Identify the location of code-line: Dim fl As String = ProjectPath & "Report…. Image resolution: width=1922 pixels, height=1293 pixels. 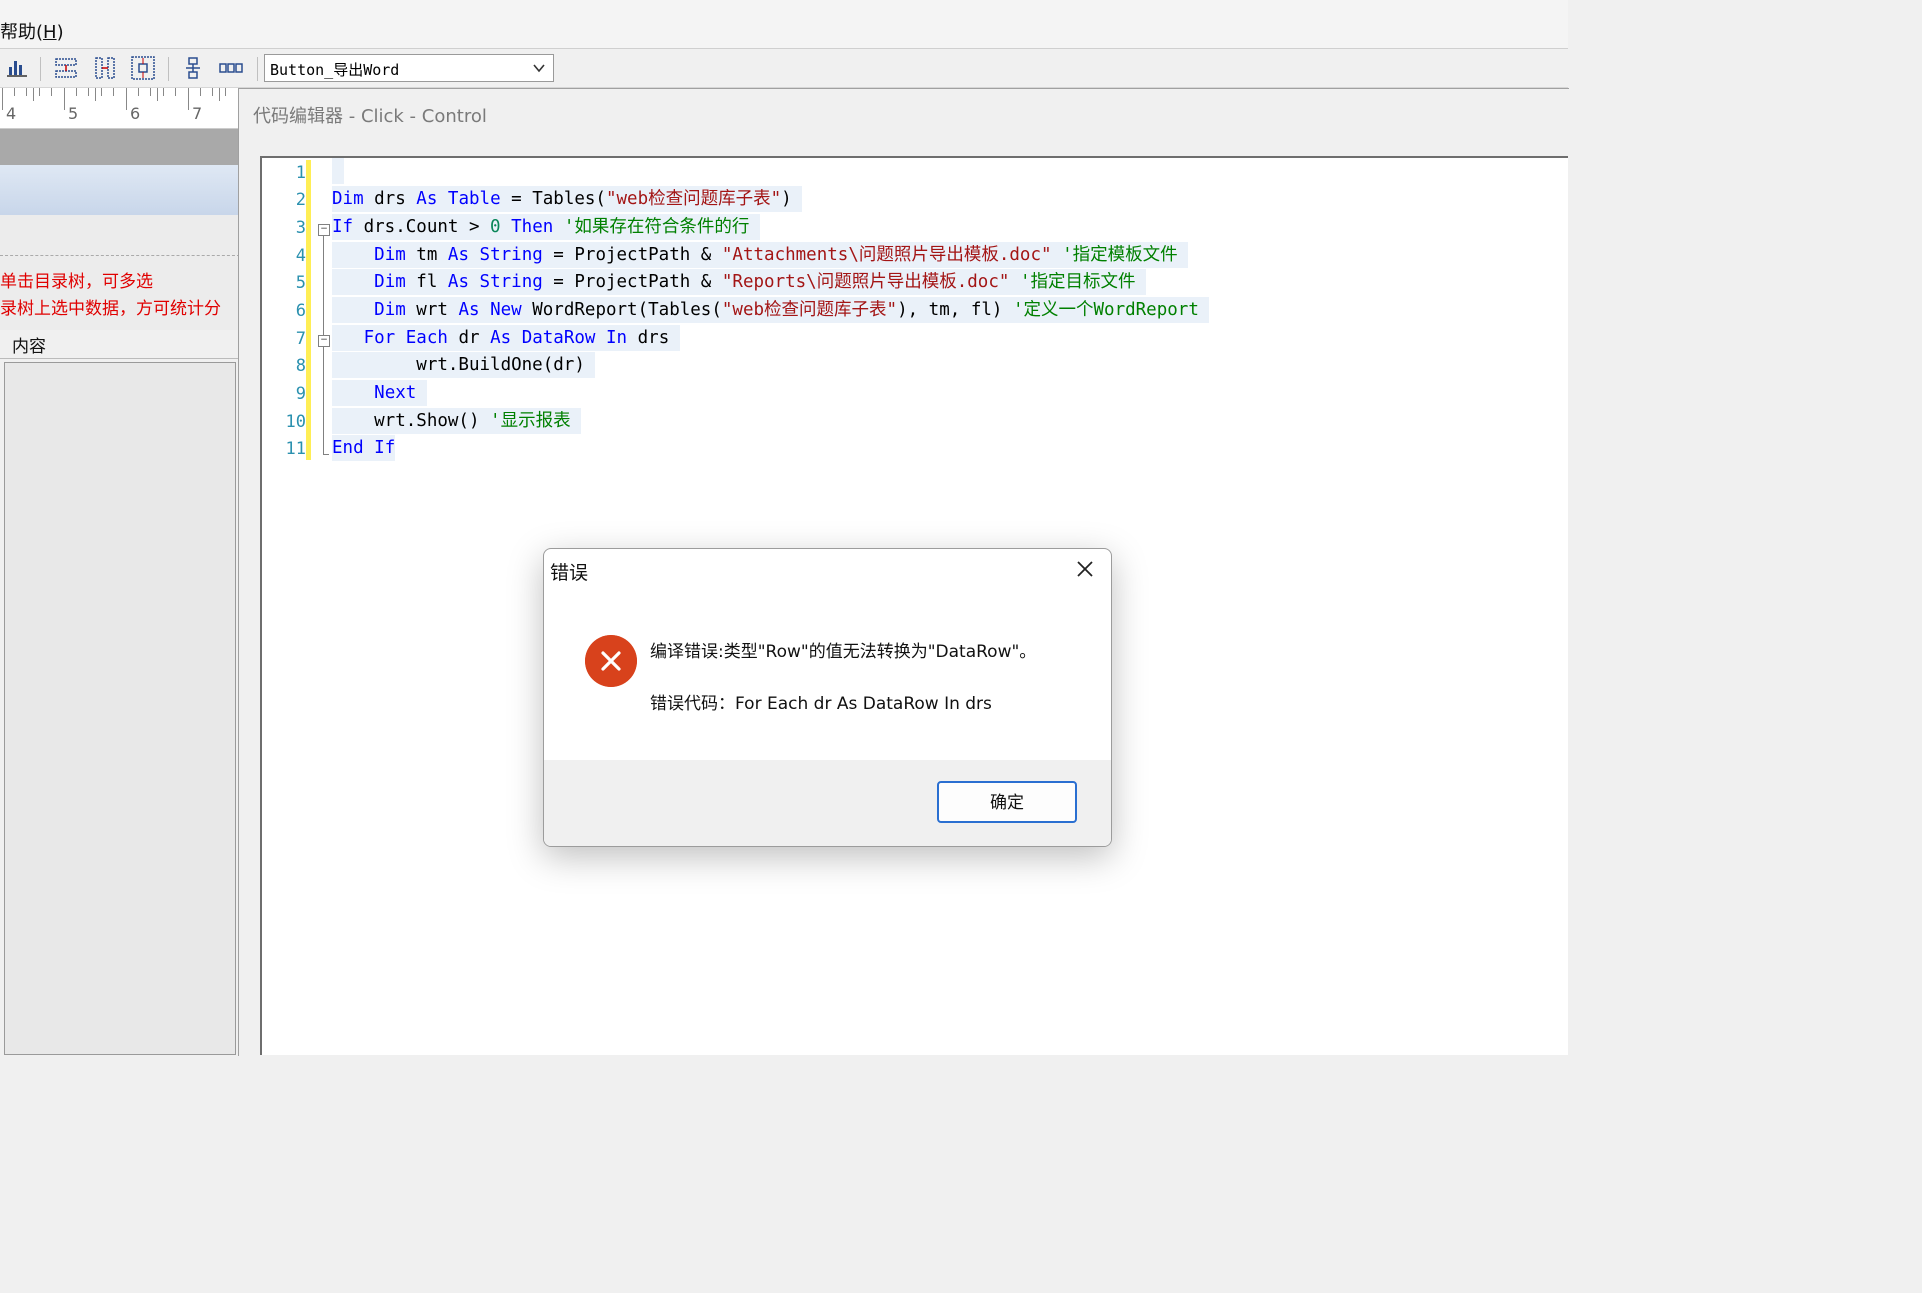
(739, 282).